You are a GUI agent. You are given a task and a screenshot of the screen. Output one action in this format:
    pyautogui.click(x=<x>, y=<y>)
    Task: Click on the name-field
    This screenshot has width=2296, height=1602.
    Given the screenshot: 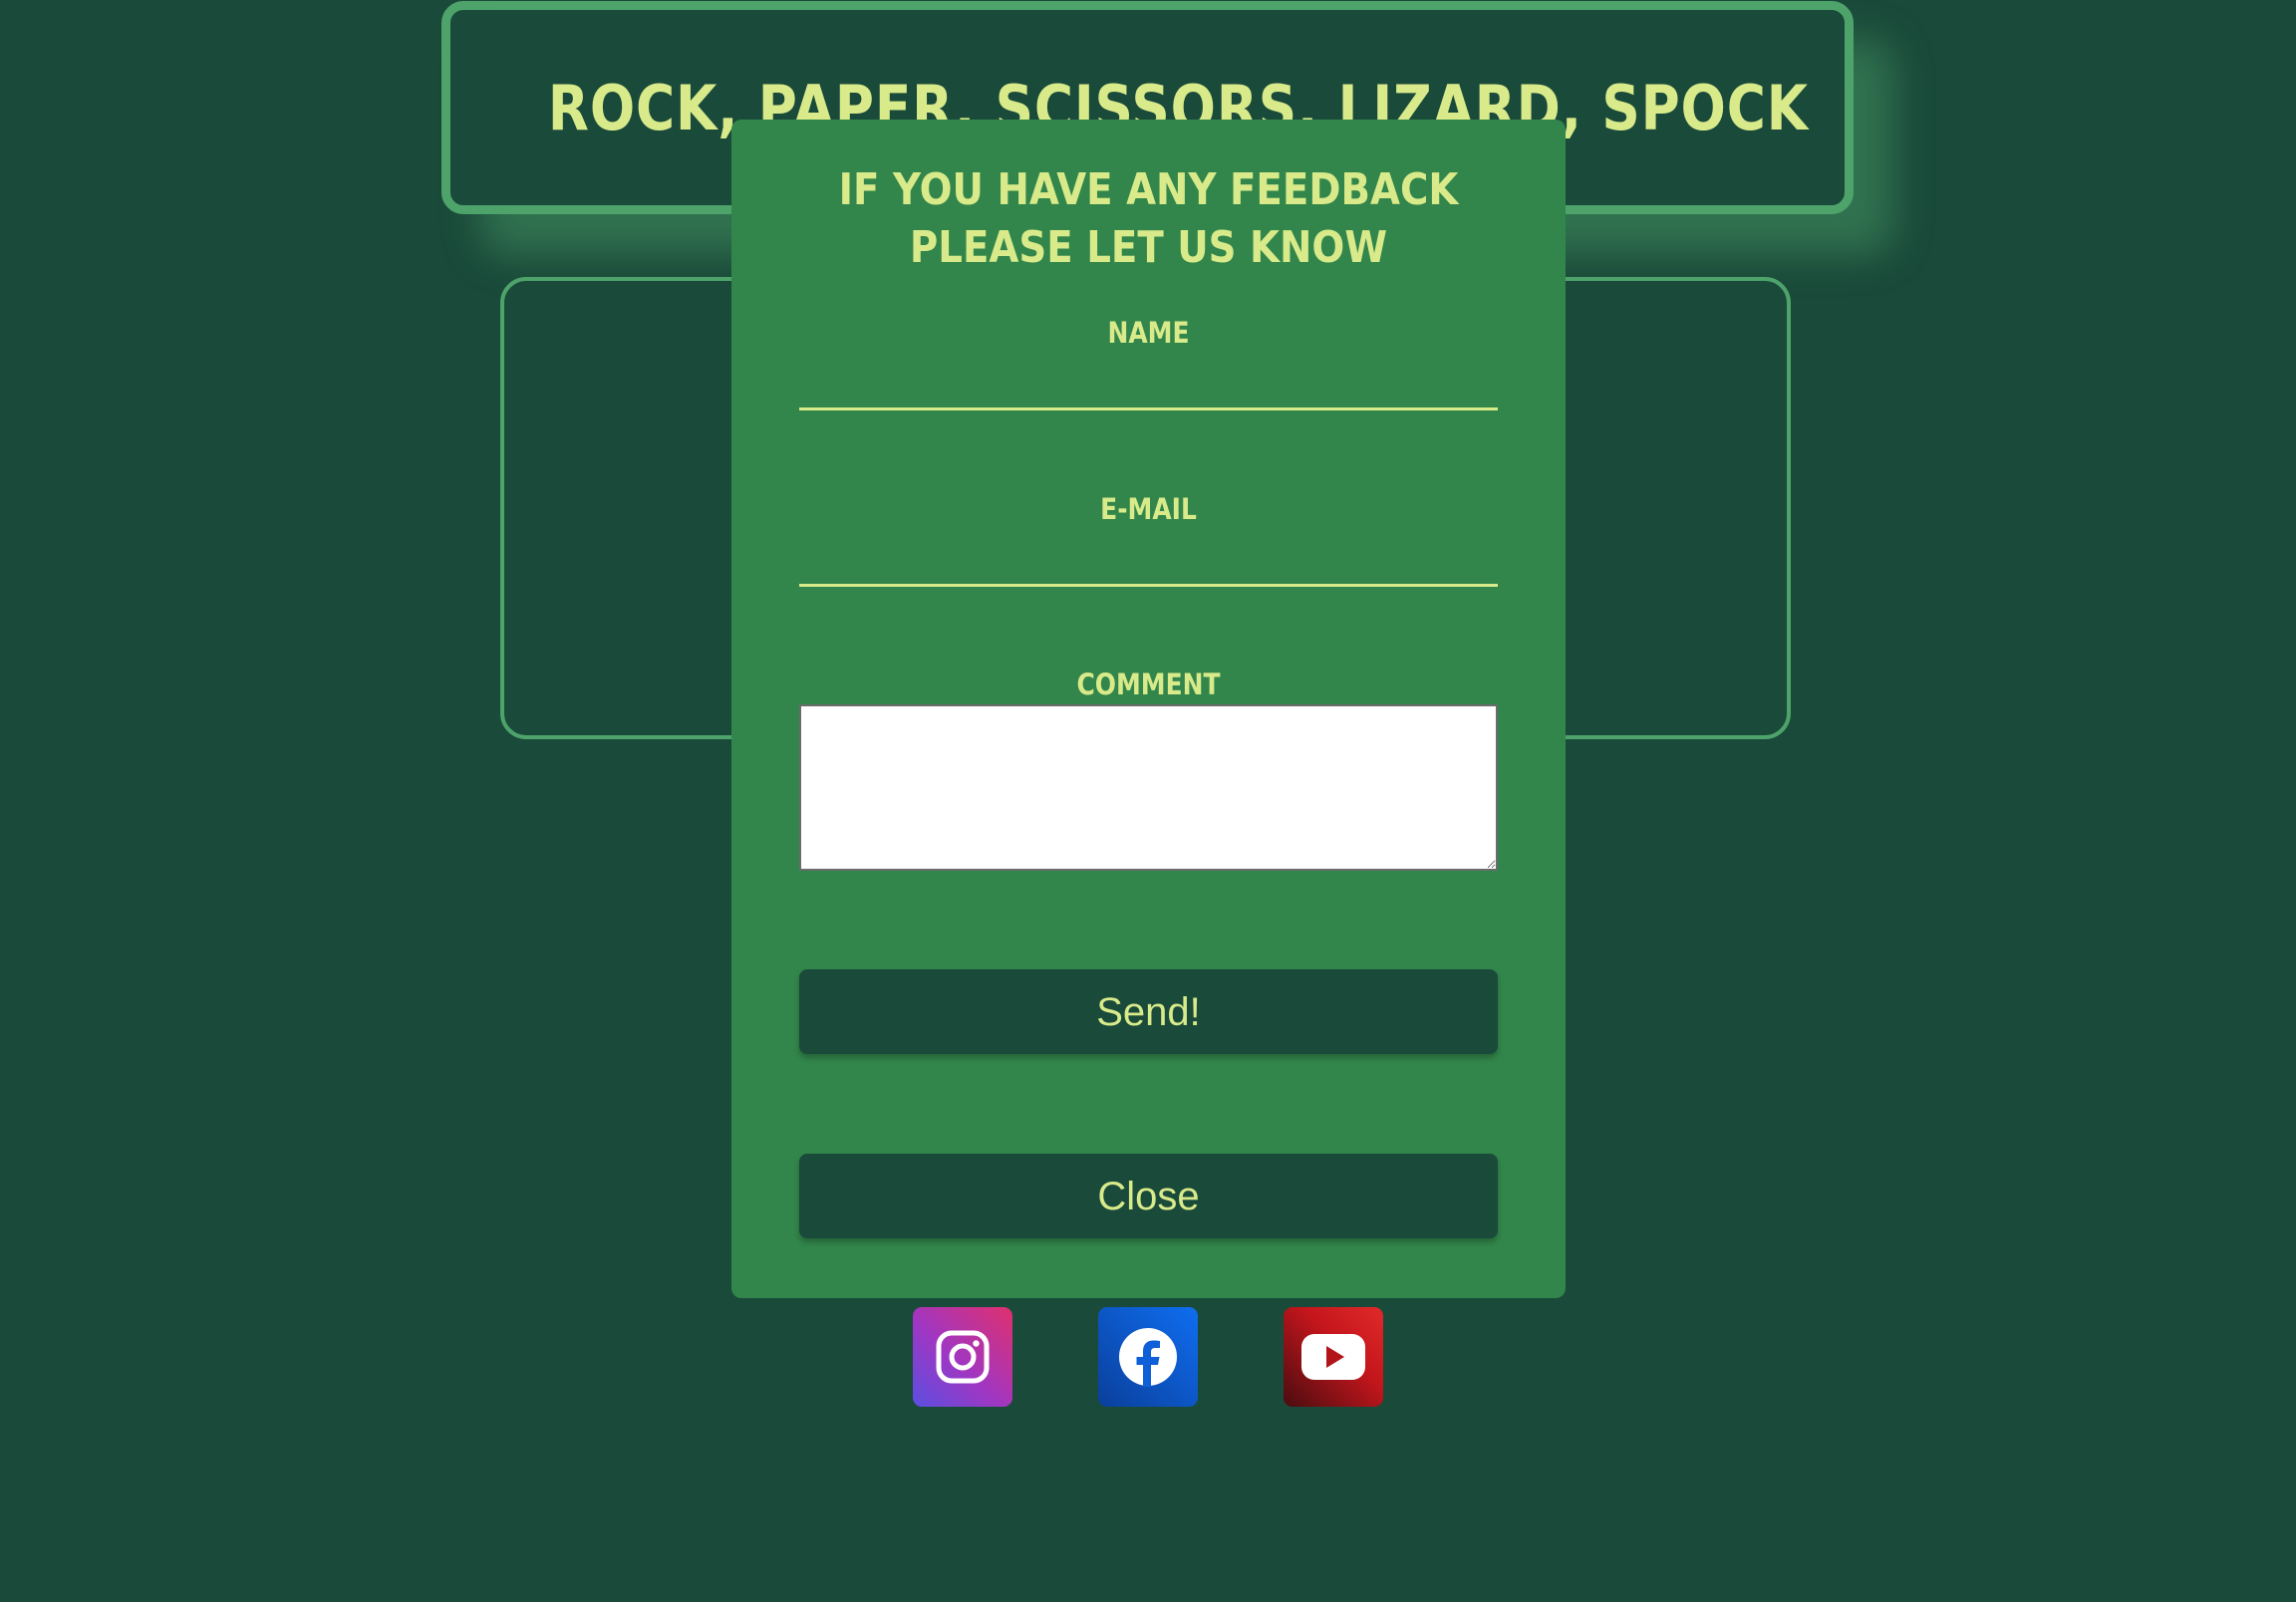 What is the action you would take?
    pyautogui.click(x=1148, y=385)
    